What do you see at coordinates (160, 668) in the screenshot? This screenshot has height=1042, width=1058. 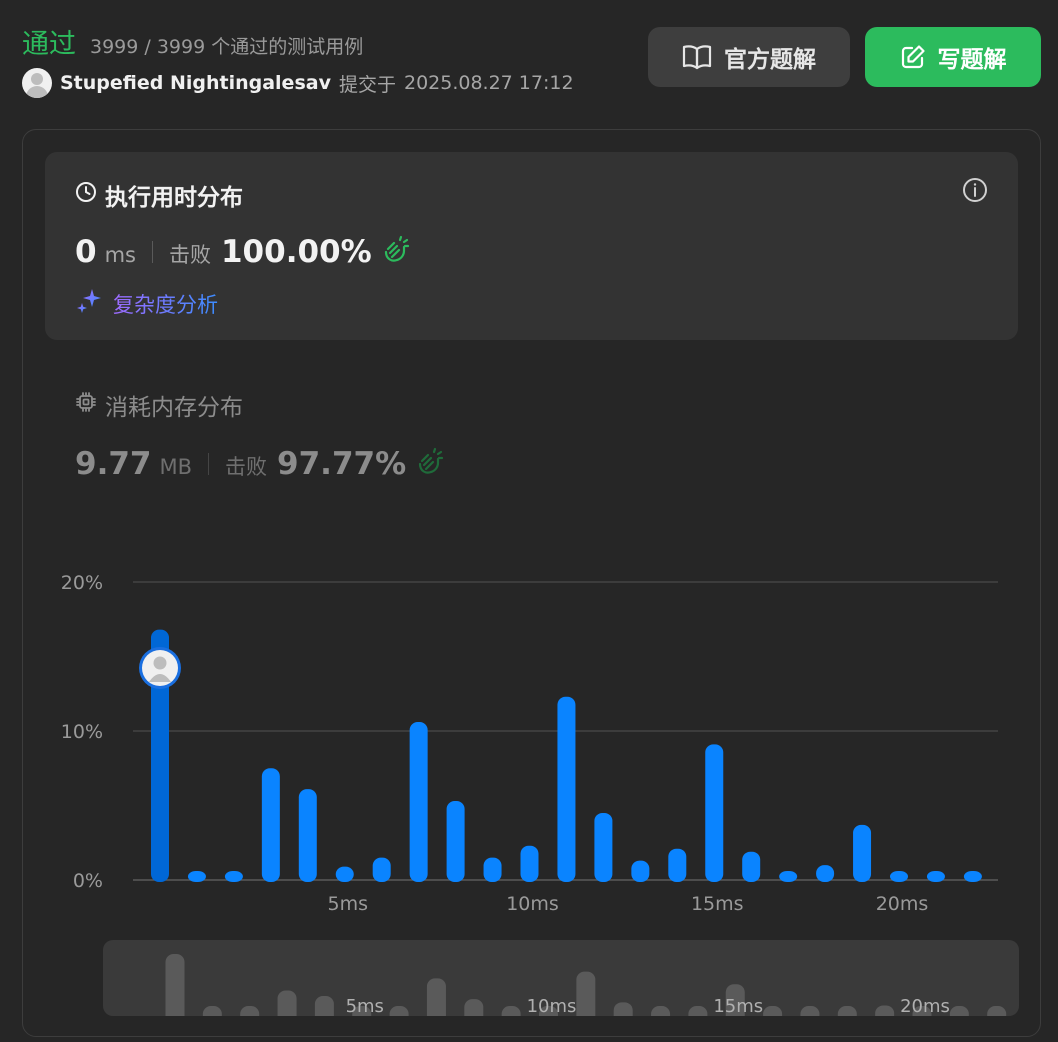 I see `my-submission-marker` at bounding box center [160, 668].